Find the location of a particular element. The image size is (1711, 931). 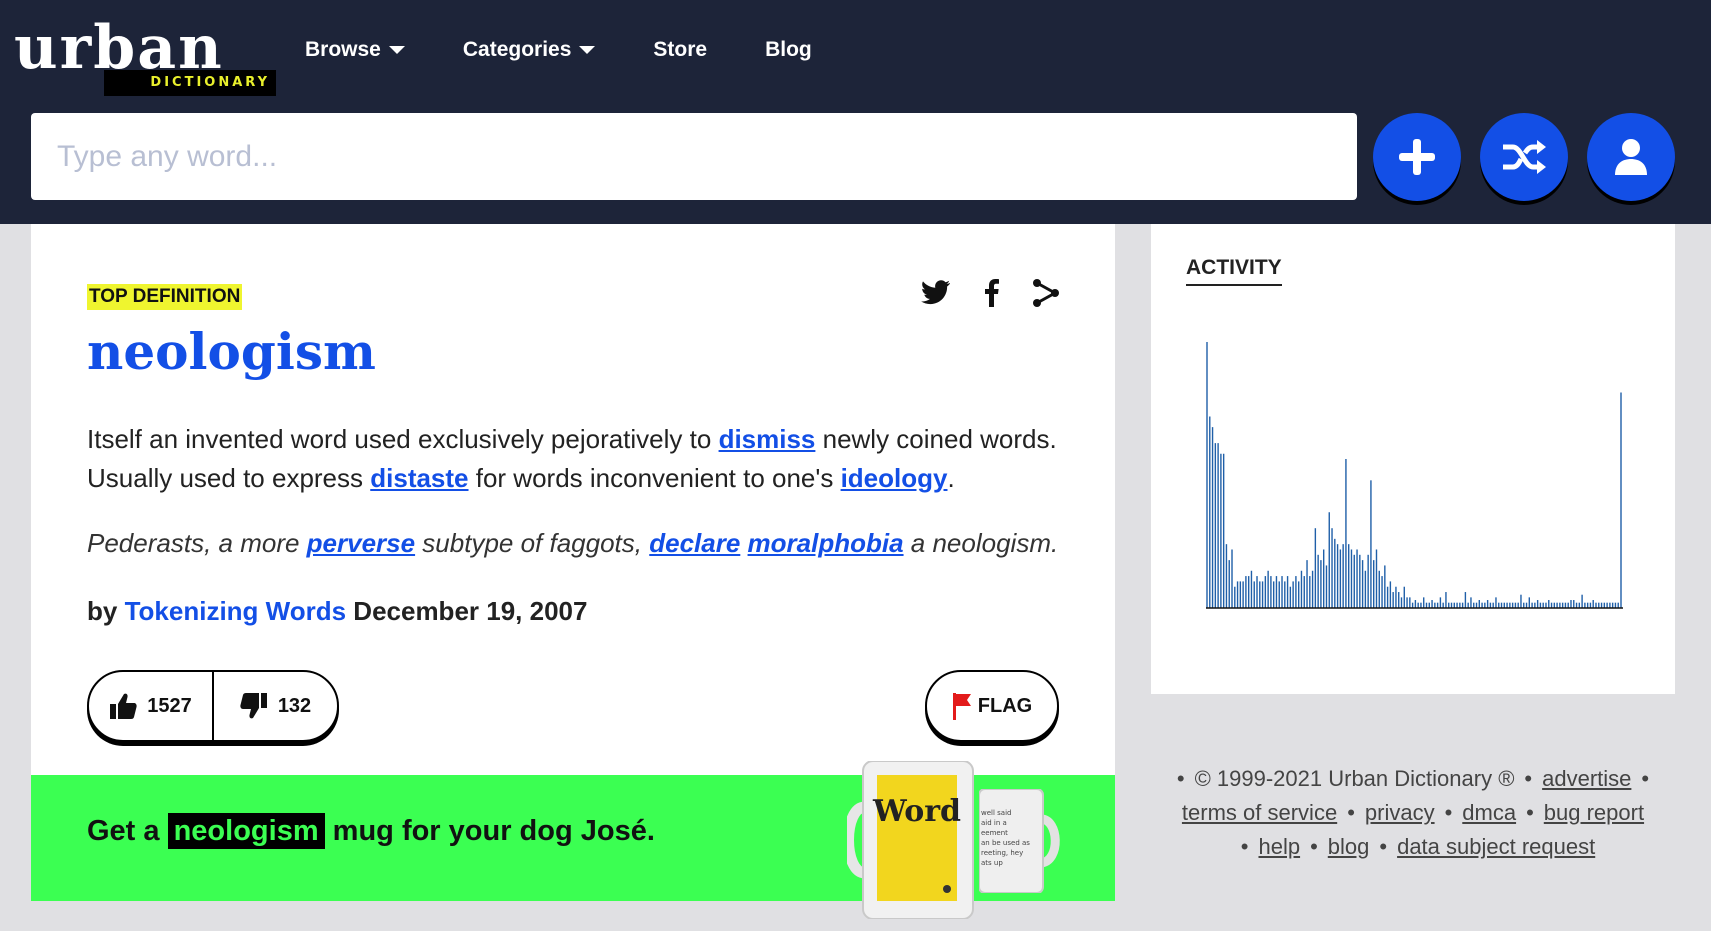

footer-link-terms: terms of service is located at coordinates (1259, 812).